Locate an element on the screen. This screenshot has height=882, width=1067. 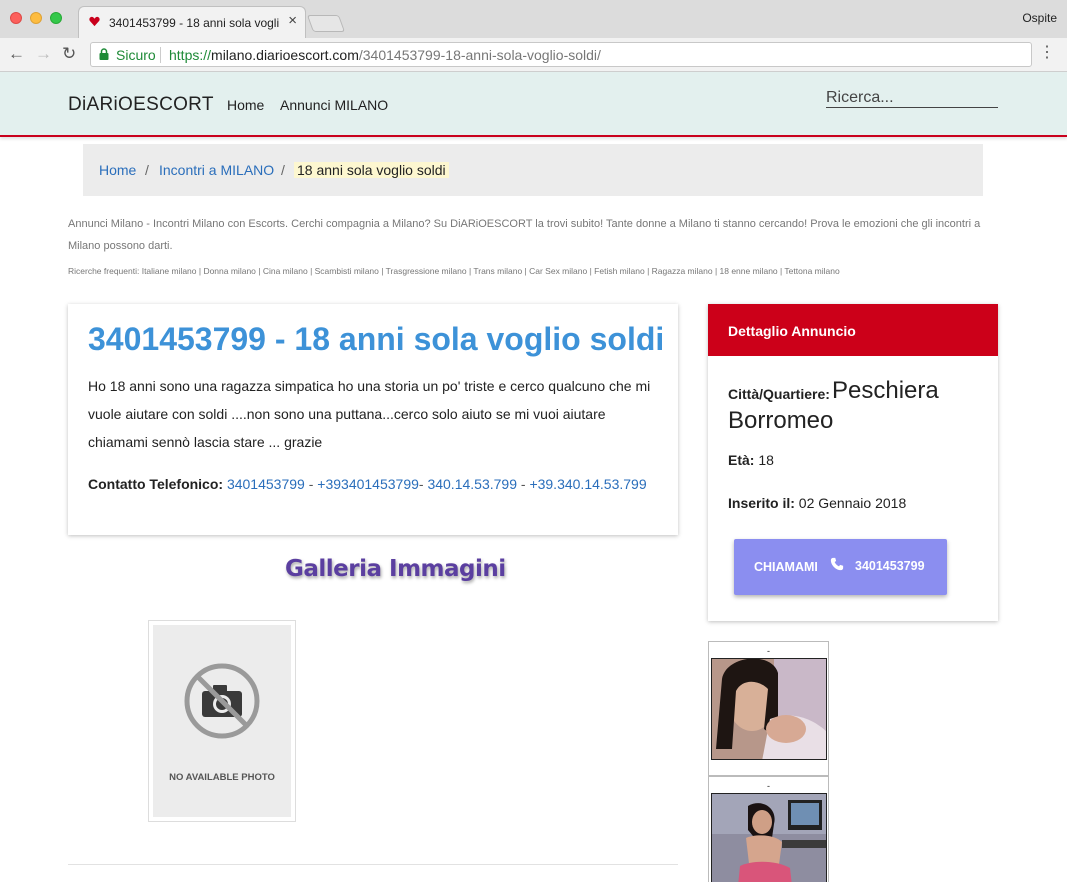
forward-arrow-icon: → is located at coordinates (43, 54).